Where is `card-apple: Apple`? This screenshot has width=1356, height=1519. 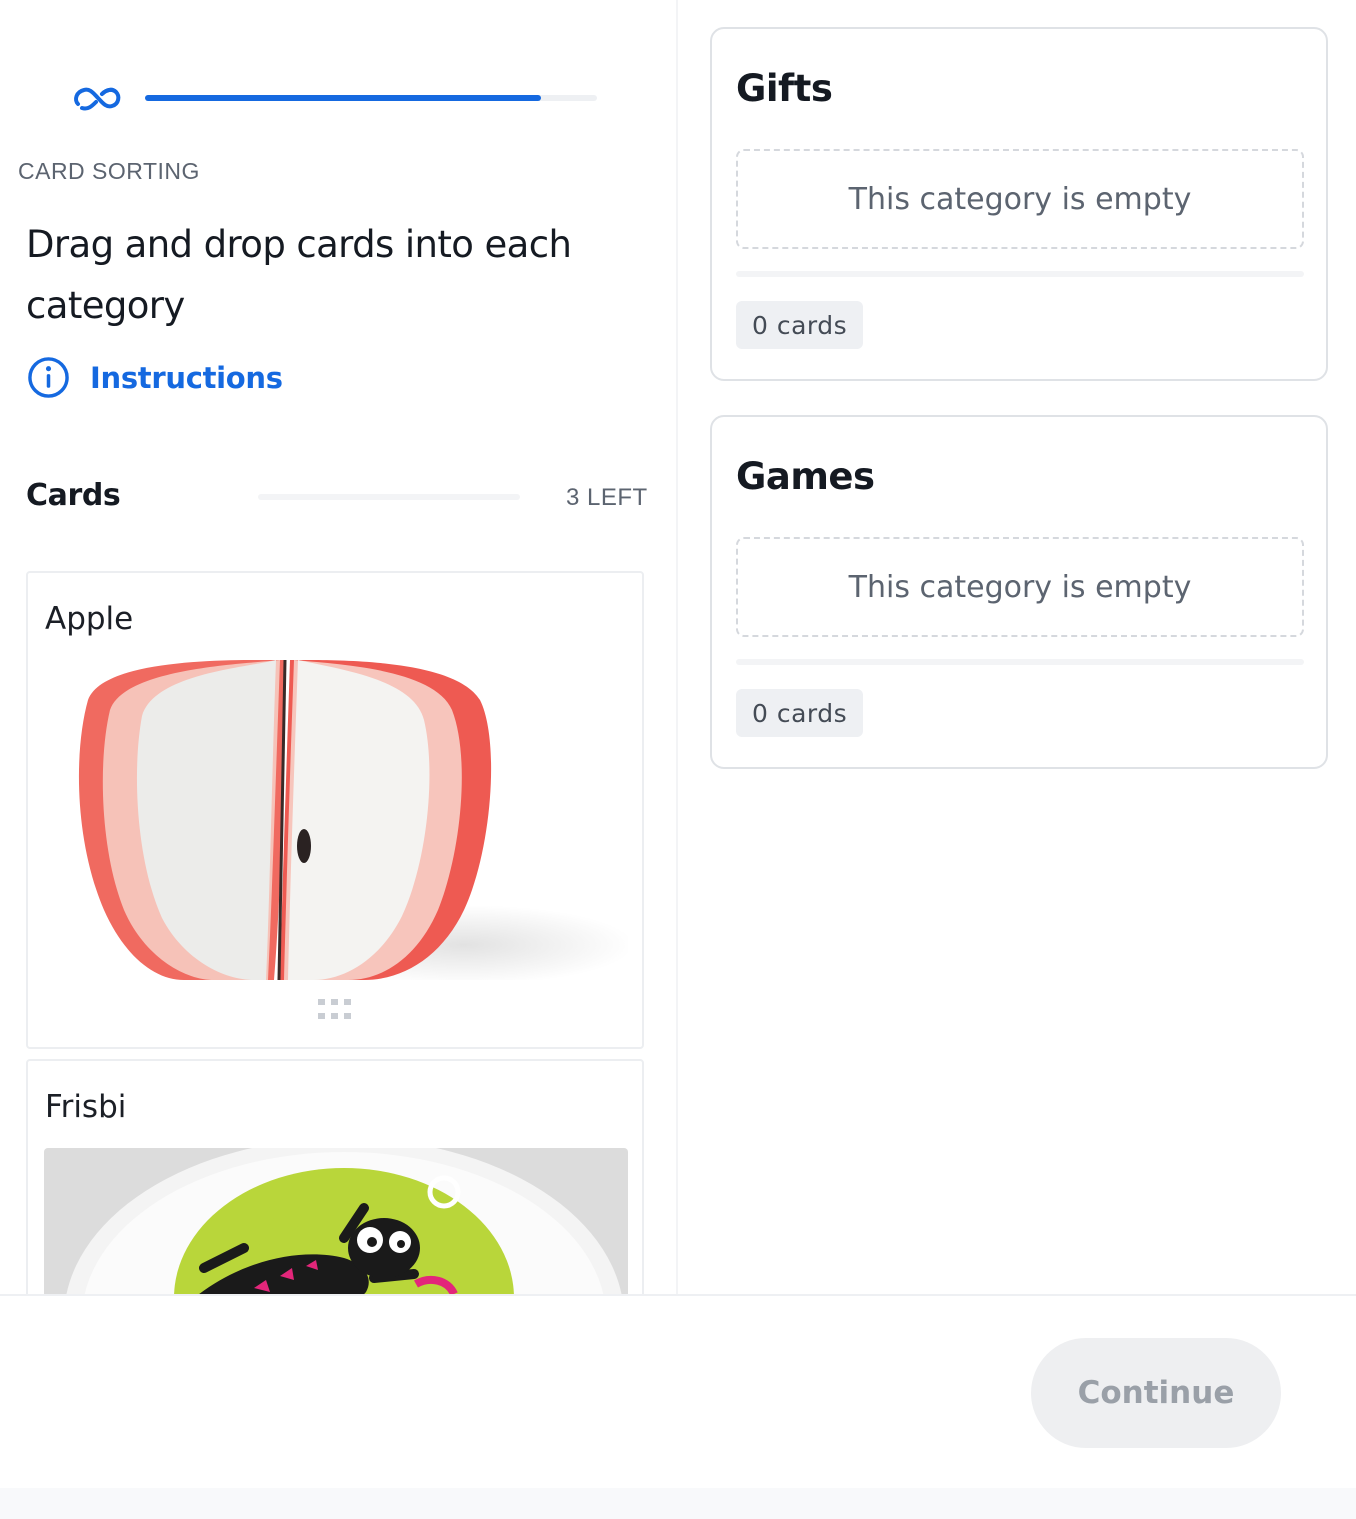 card-apple: Apple is located at coordinates (335, 810).